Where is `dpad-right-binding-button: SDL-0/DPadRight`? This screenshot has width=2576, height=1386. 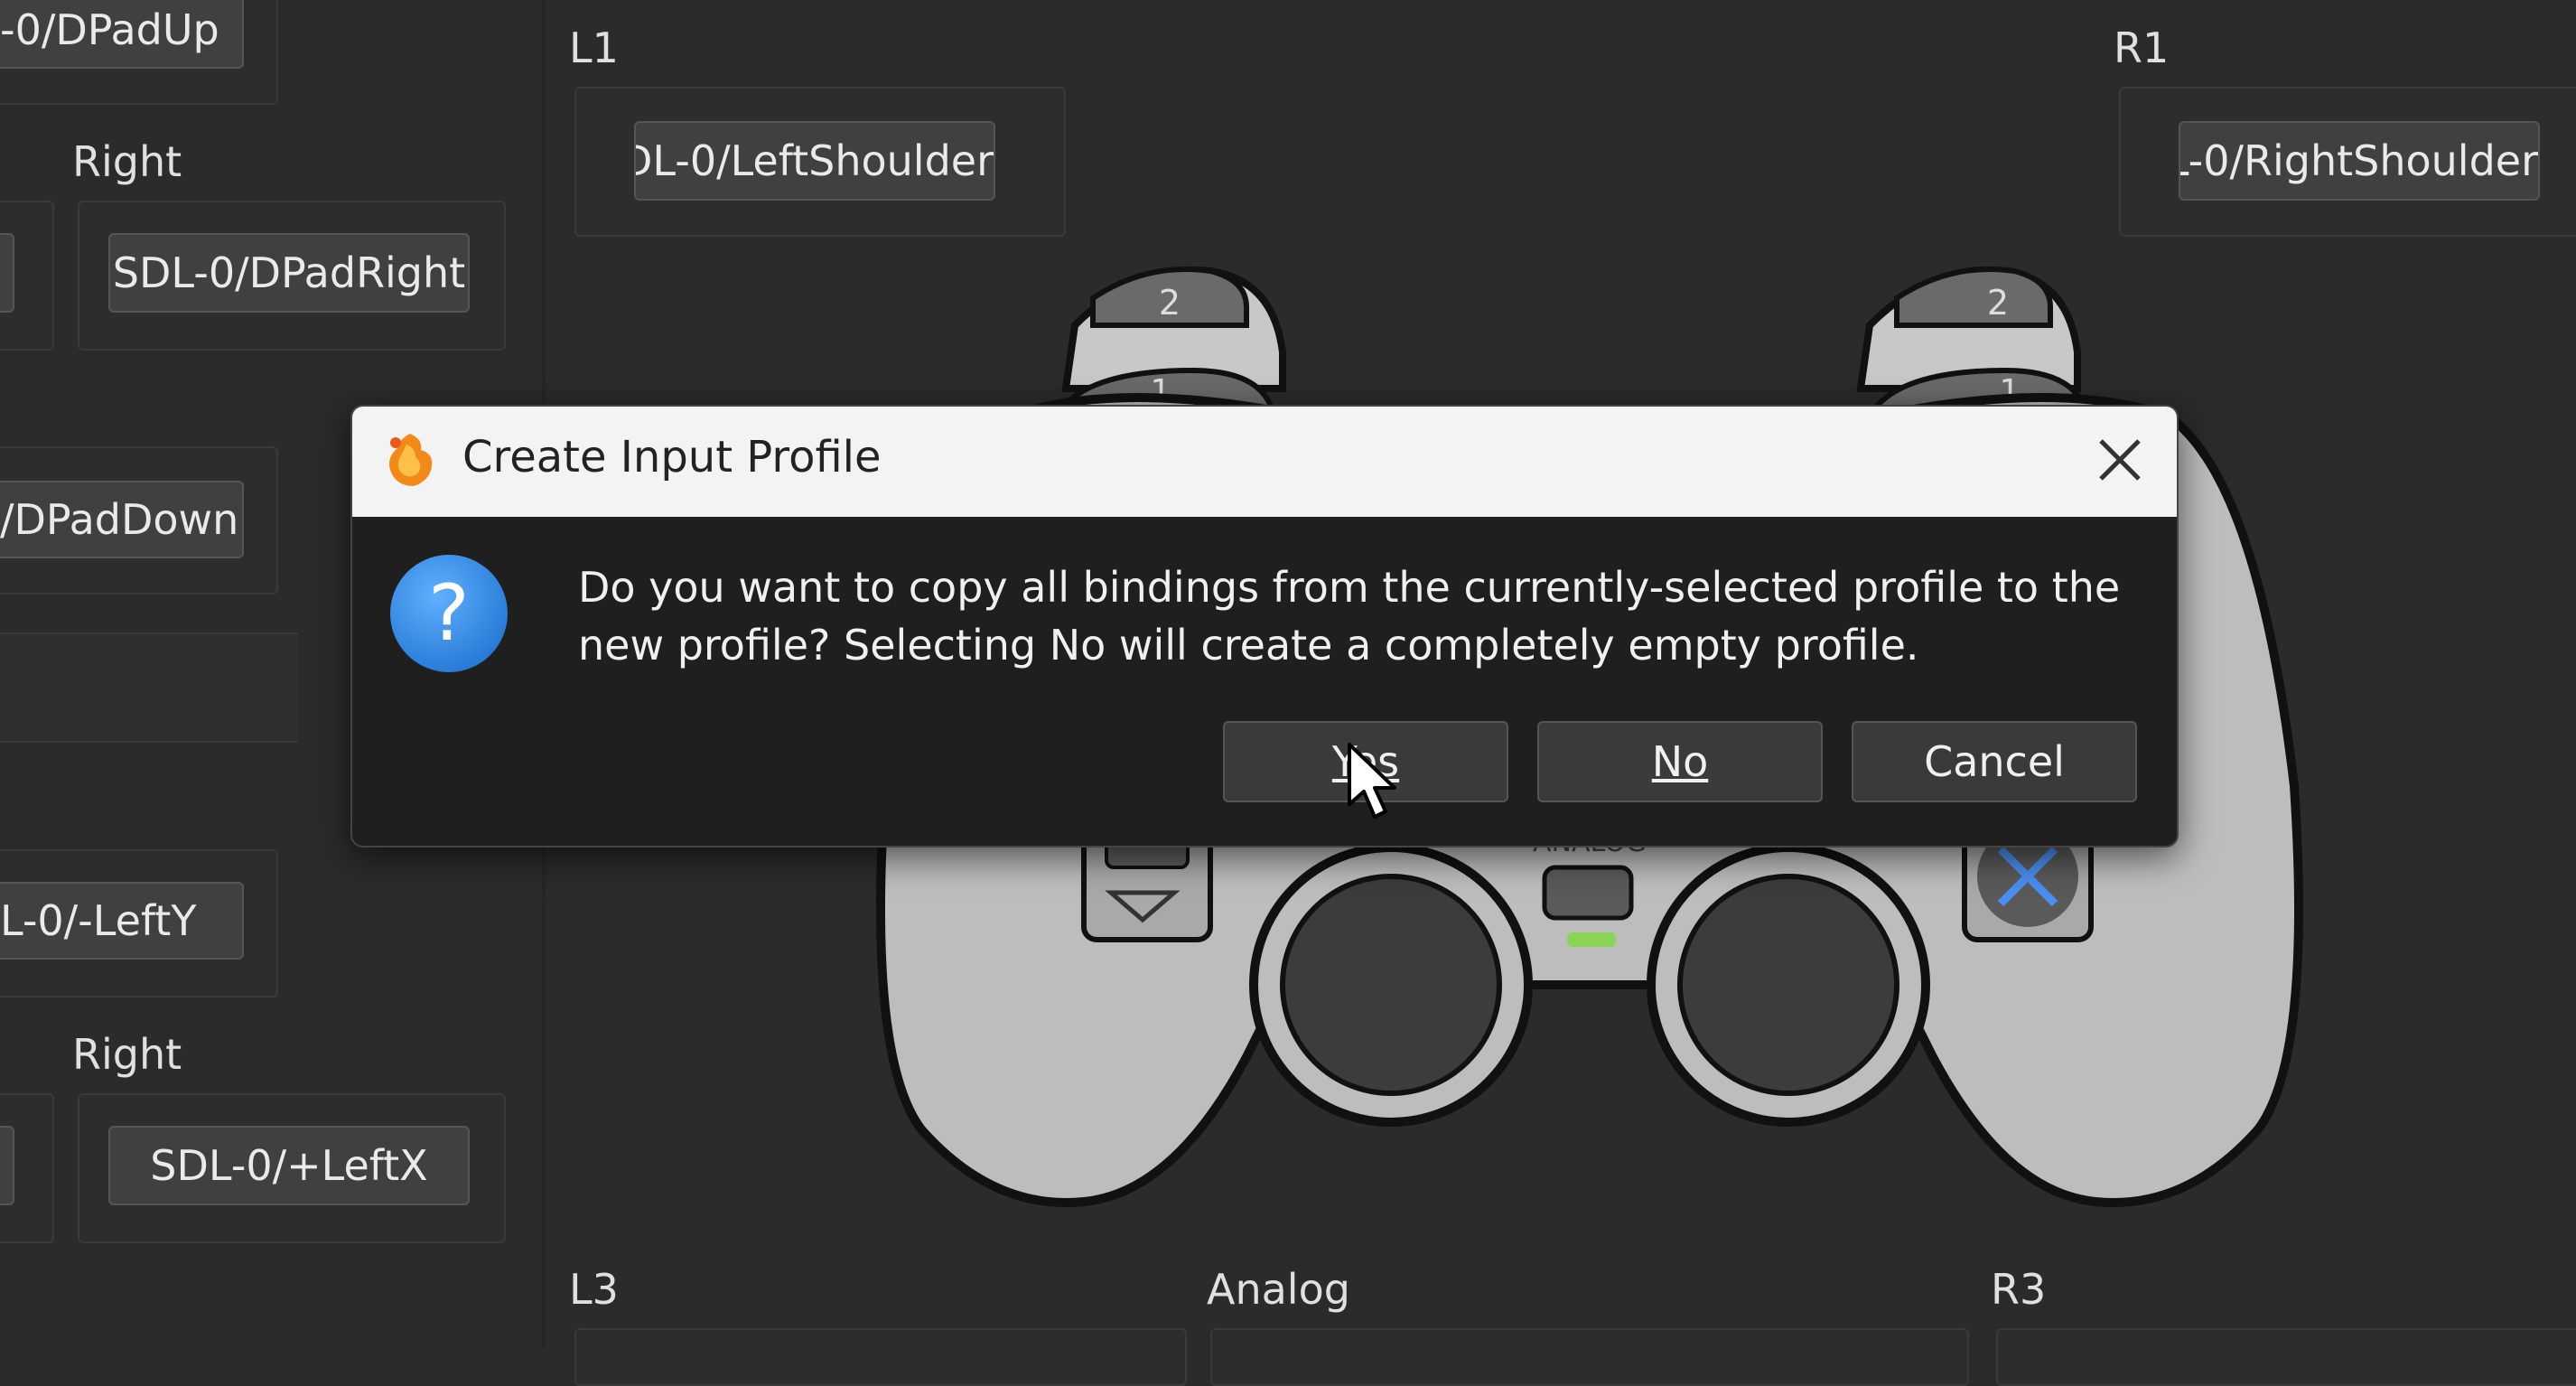
dpad-right-binding-button: SDL-0/DPadRight is located at coordinates (289, 273).